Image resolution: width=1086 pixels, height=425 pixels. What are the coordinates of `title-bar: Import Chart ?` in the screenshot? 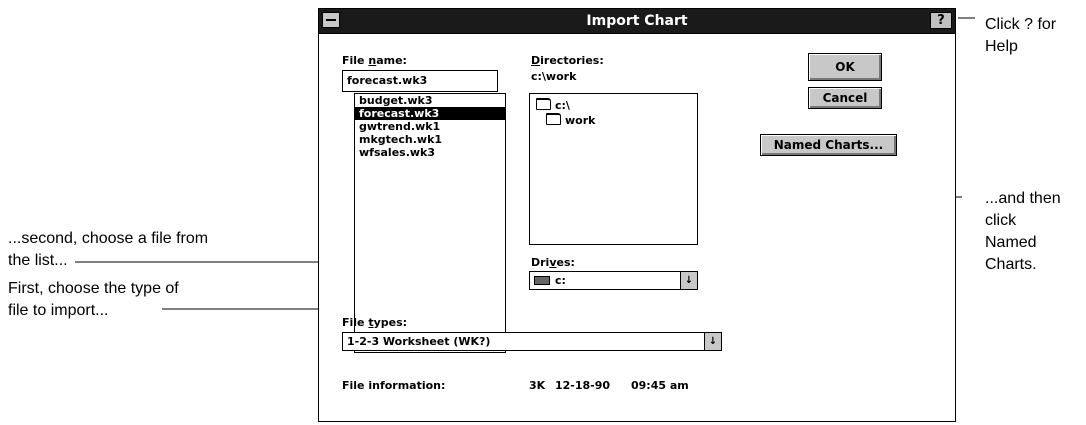 It's located at (637, 21).